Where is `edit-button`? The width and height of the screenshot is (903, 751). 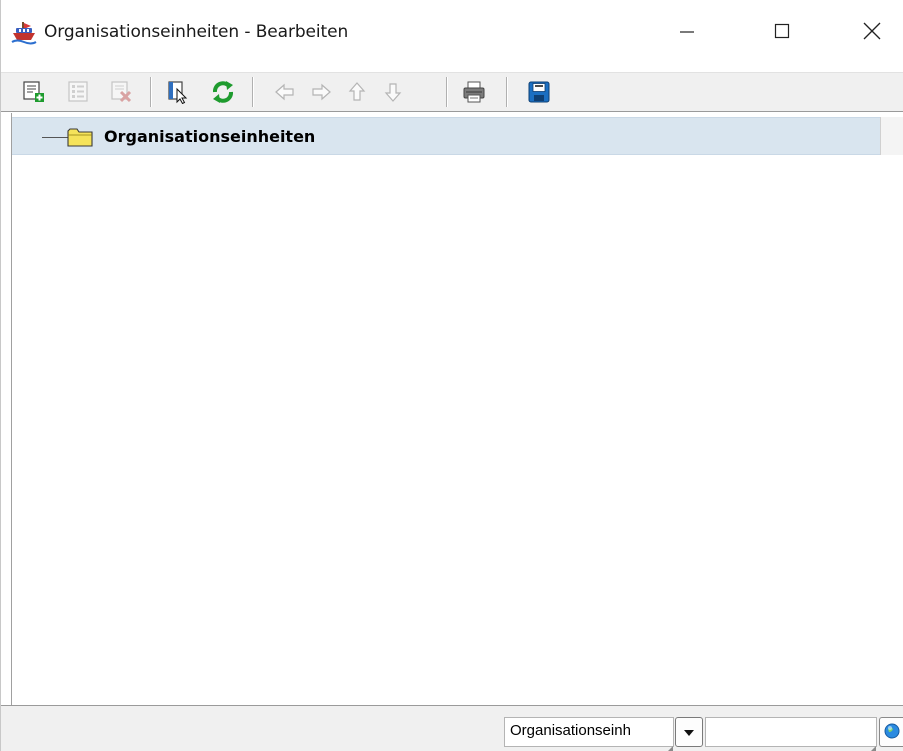
edit-button is located at coordinates (78, 93).